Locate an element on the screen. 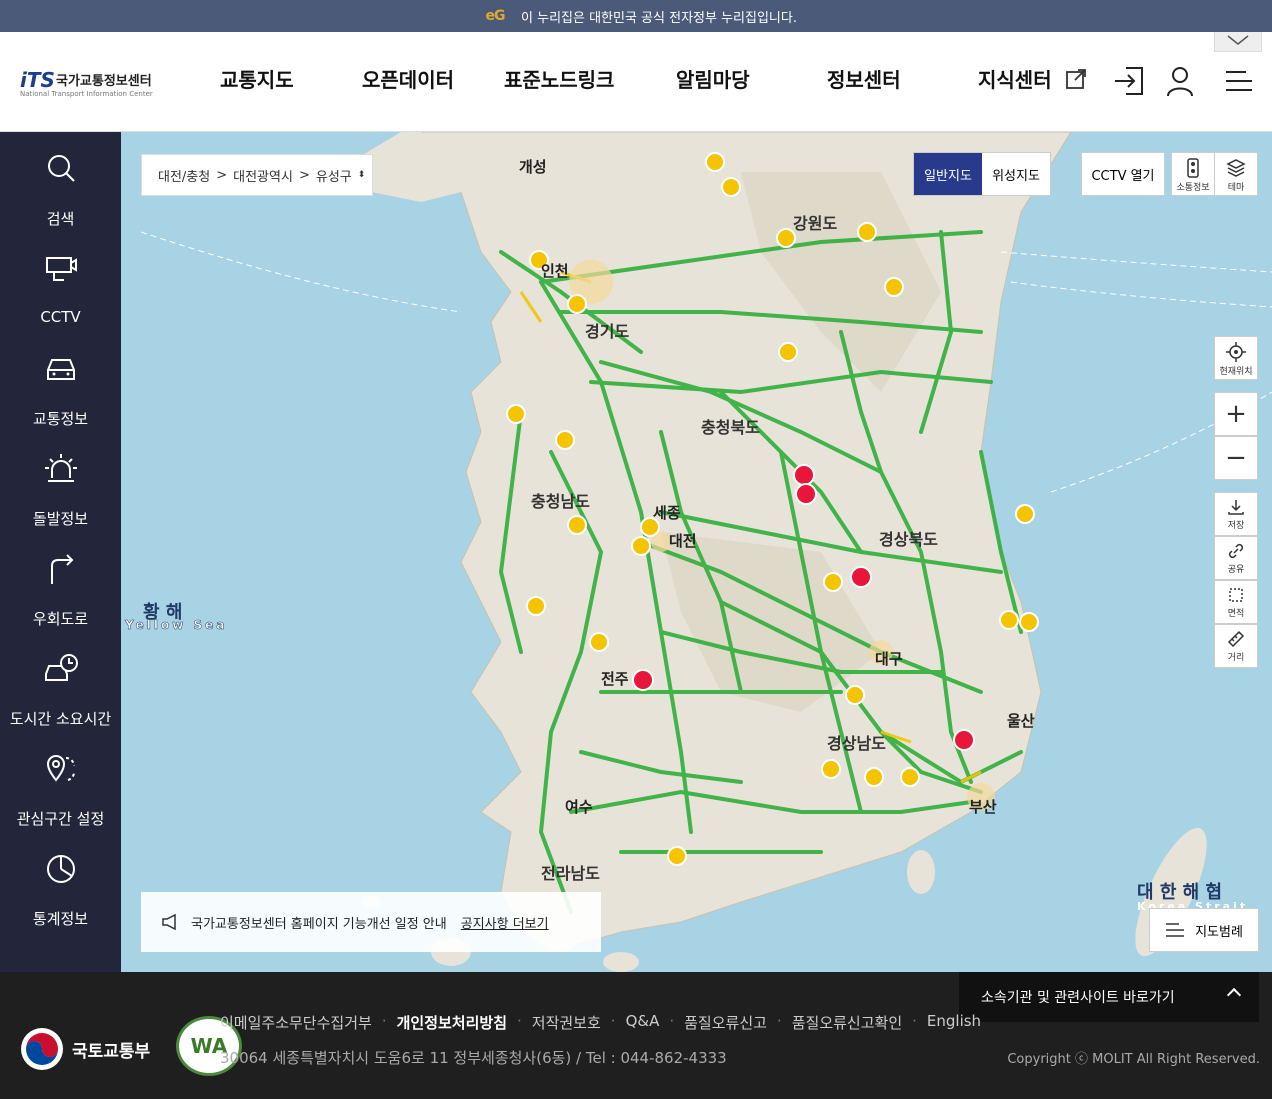 The width and height of the screenshot is (1272, 1099). map-type-toggle: 일반지도 위성지도 is located at coordinates (982, 174).